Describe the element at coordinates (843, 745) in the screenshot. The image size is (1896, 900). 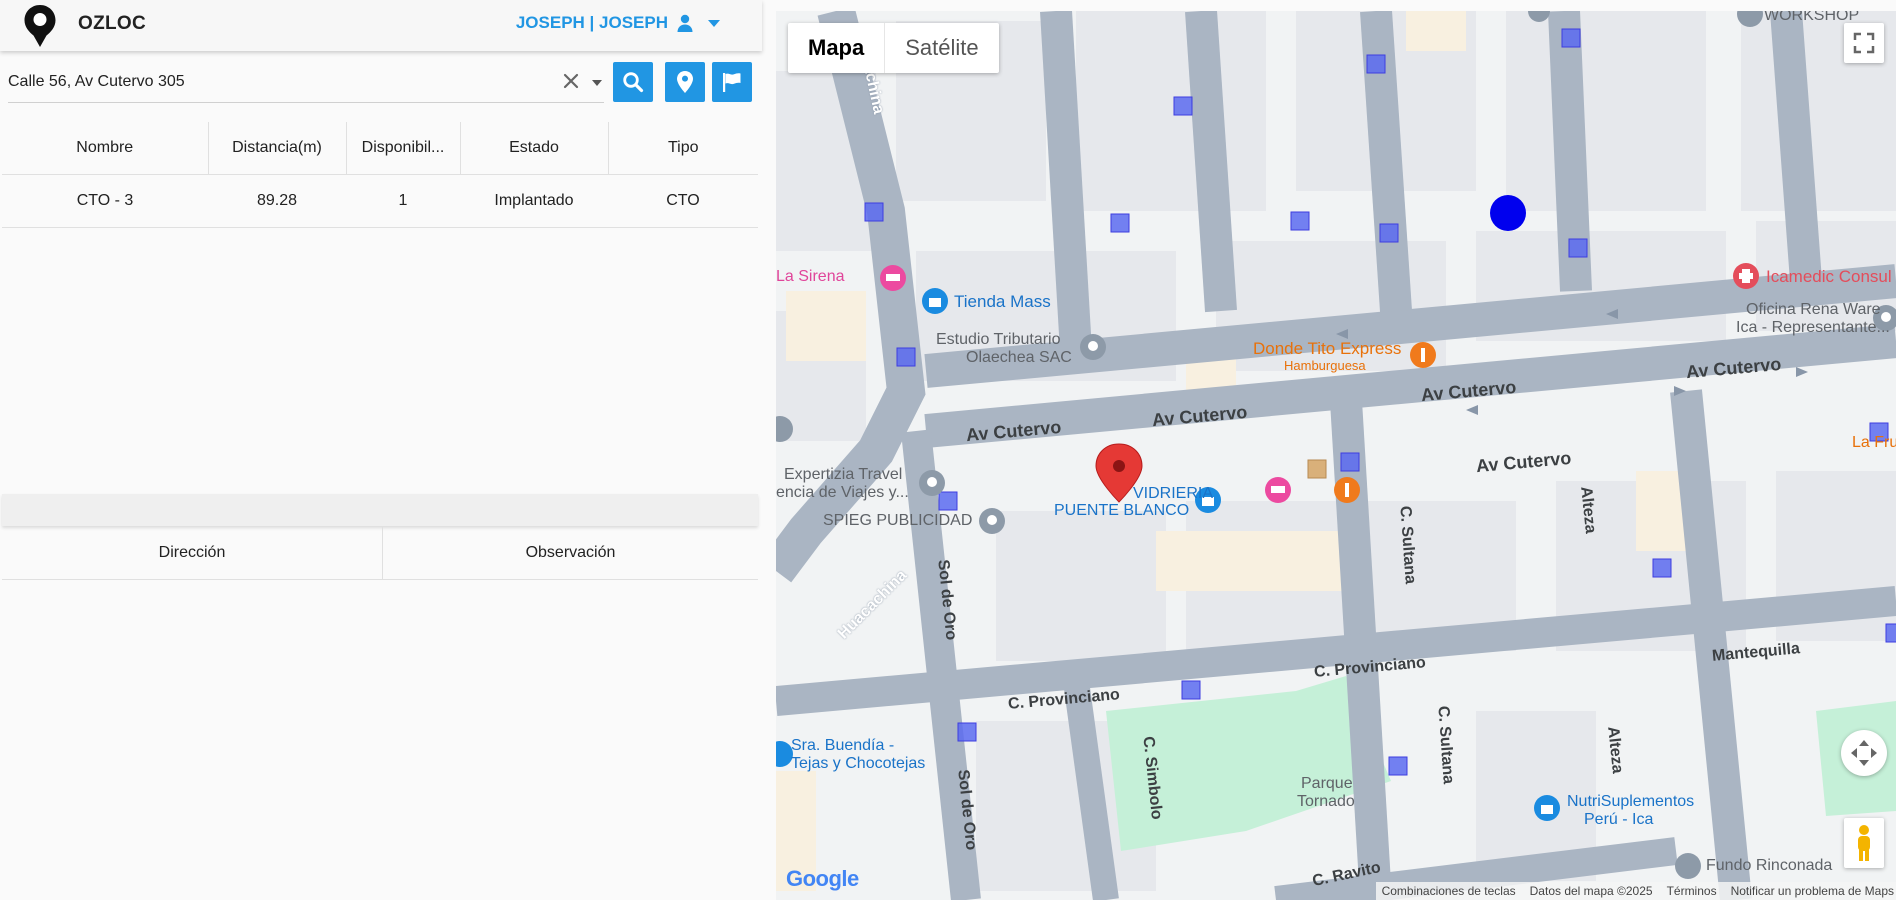
I see `place-label: Sra. Buendía -` at that location.